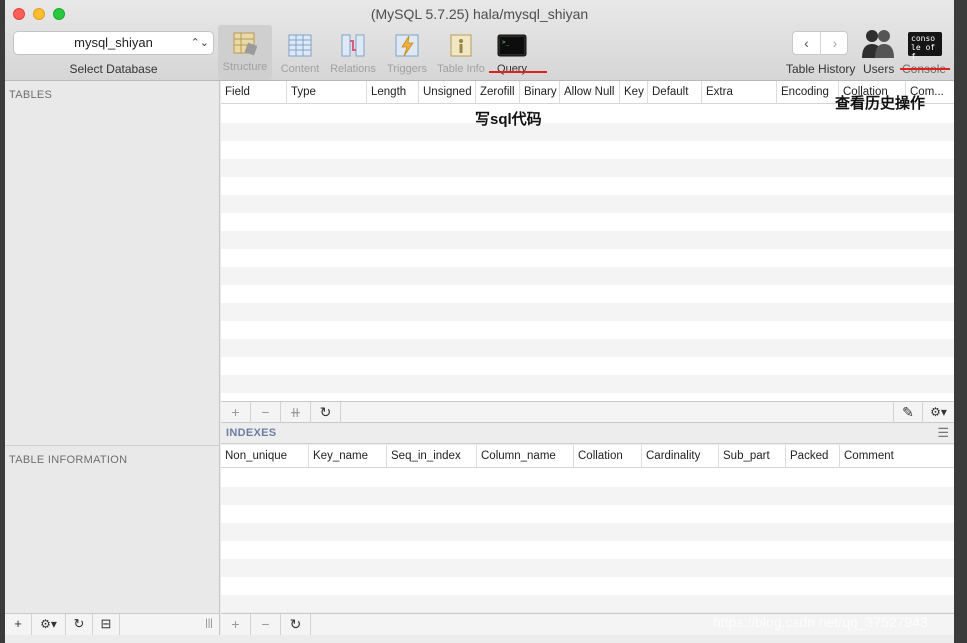  What do you see at coordinates (447, 92) in the screenshot?
I see `column-header: Unsigned` at bounding box center [447, 92].